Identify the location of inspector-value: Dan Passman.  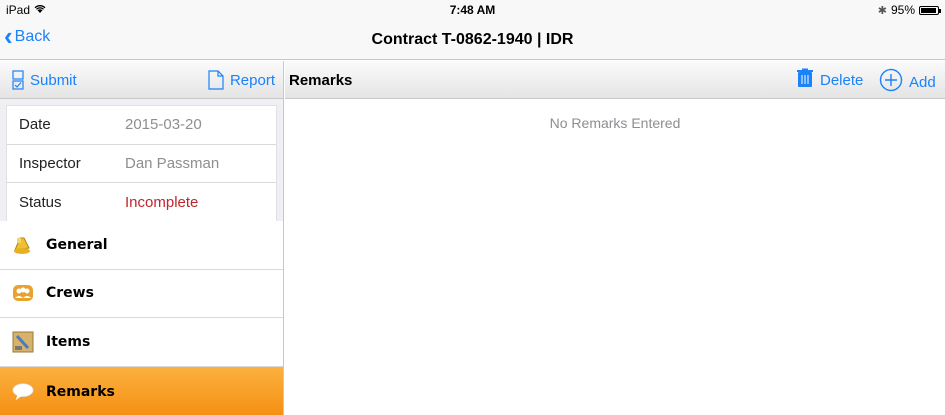
(172, 163).